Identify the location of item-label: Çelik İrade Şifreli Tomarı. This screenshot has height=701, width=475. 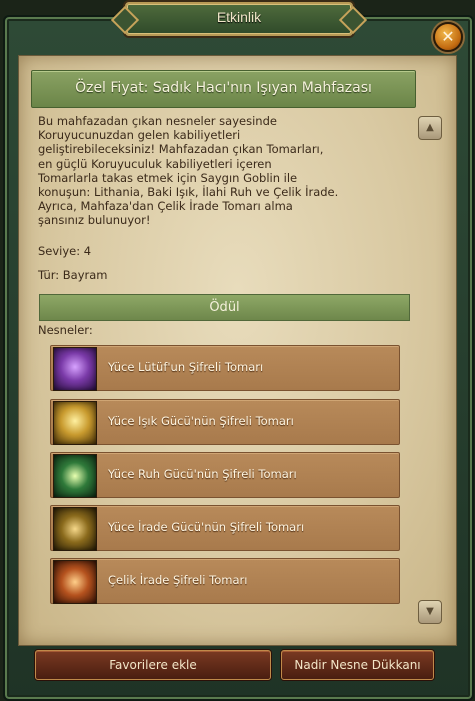
(178, 580).